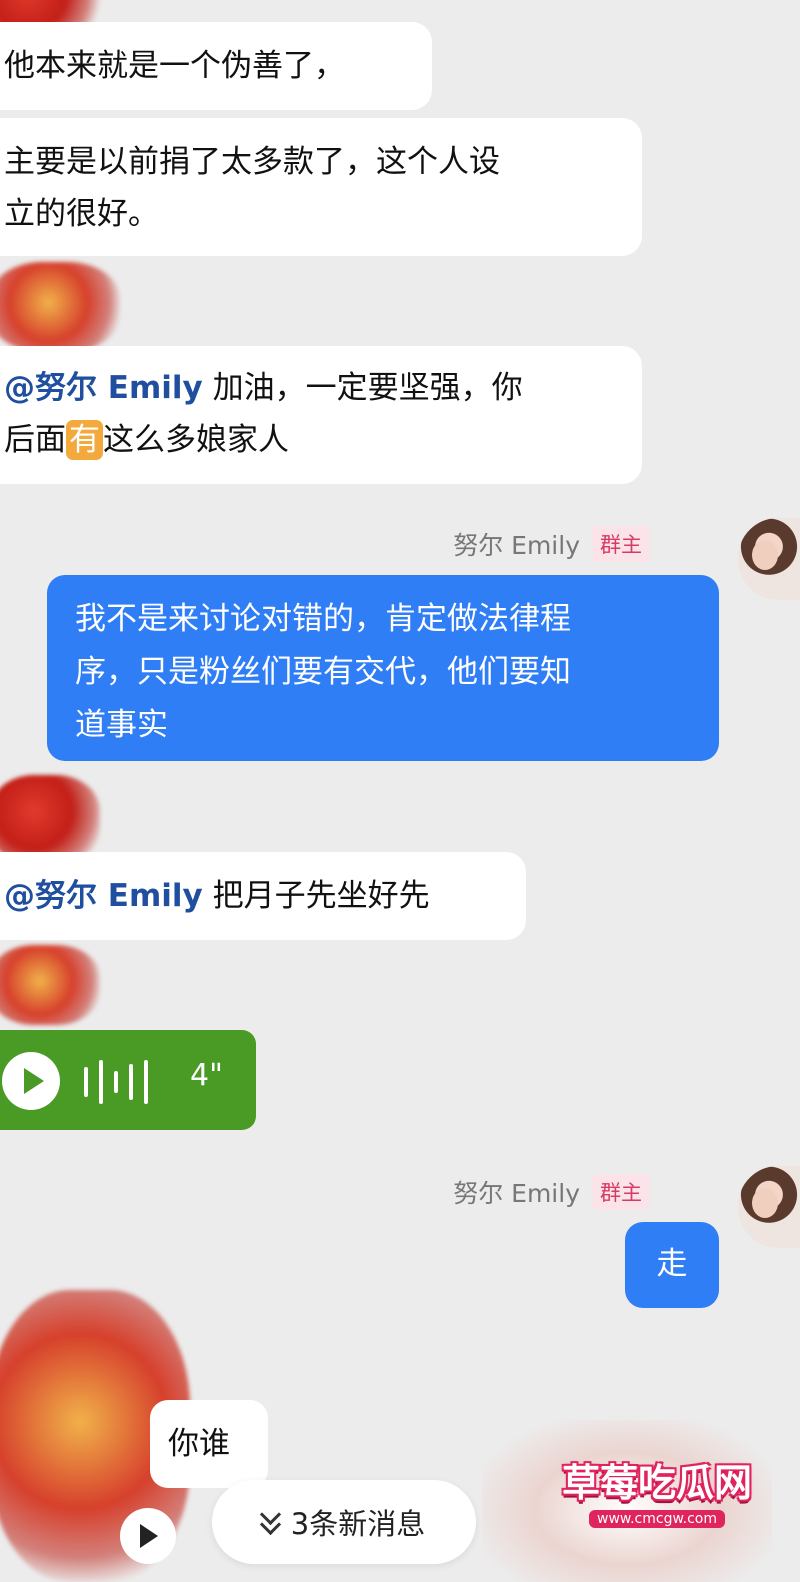 This screenshot has width=800, height=1582. What do you see at coordinates (323, 619) in the screenshot?
I see `message-text: 我不是来讨论对错的，肯定做法律程` at bounding box center [323, 619].